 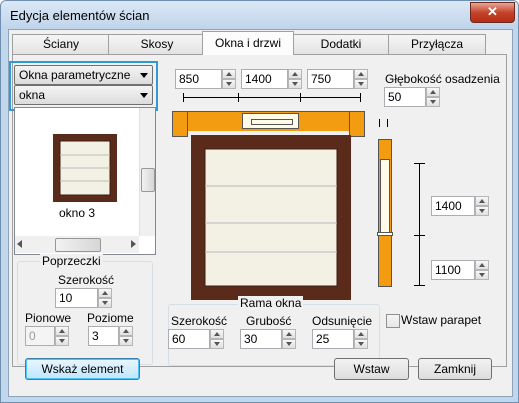 I want to click on width-middle-value: 1400, so click(x=264, y=79).